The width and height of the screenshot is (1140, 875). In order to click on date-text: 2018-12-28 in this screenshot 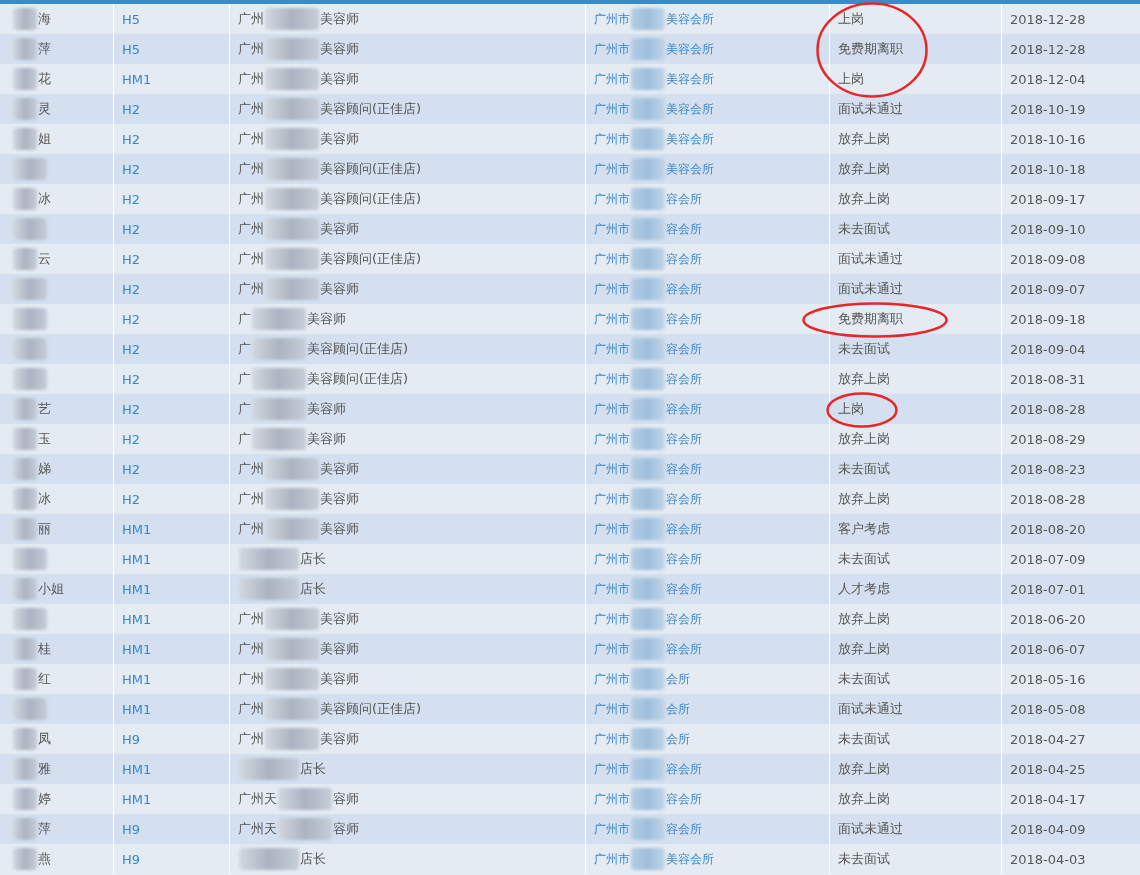, I will do `click(1048, 19)`.